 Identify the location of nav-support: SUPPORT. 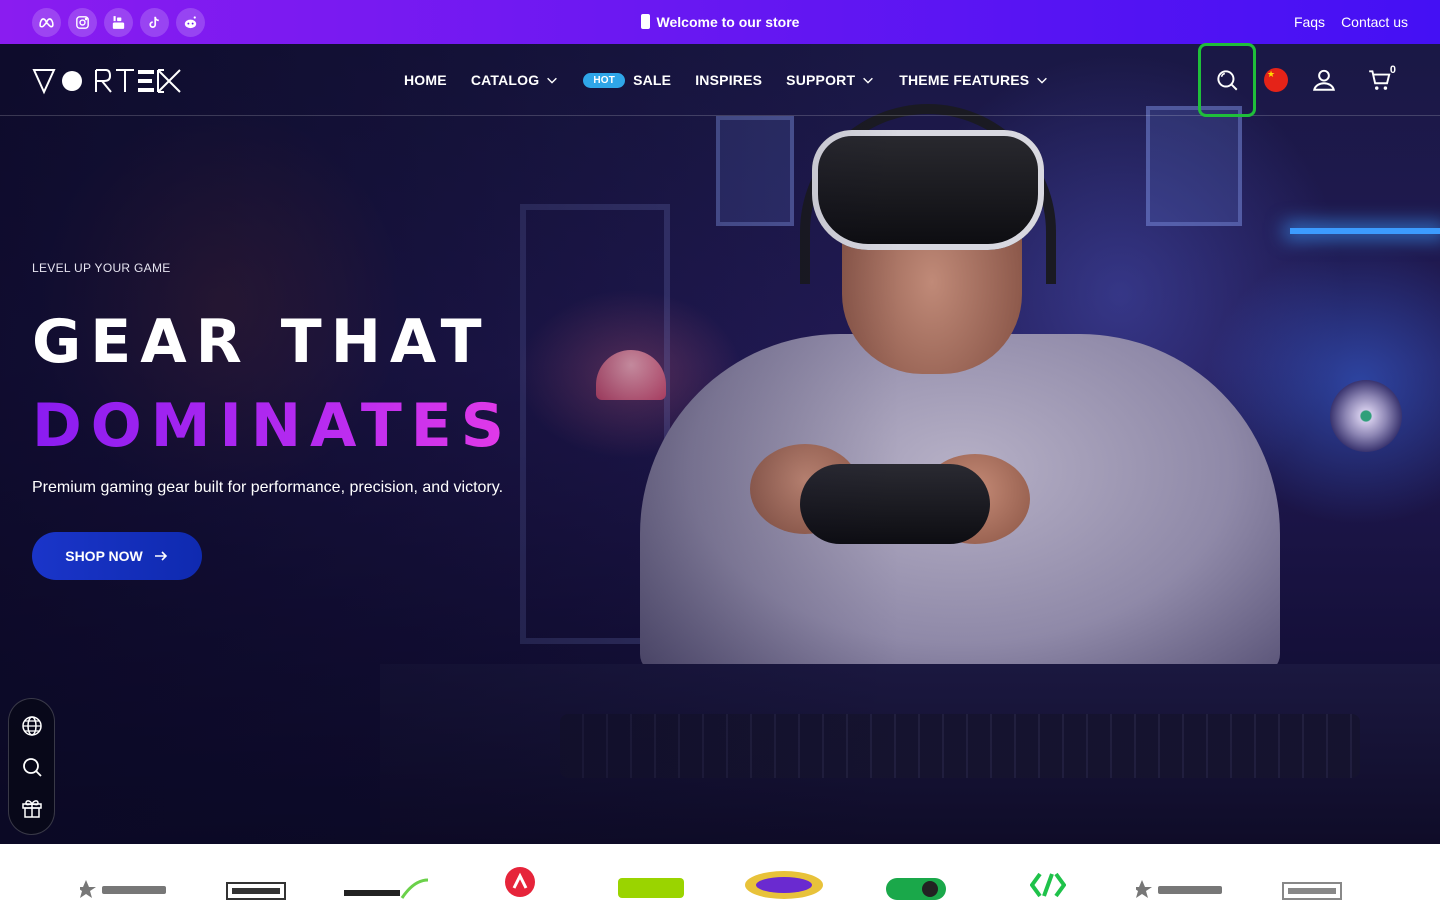
(830, 80).